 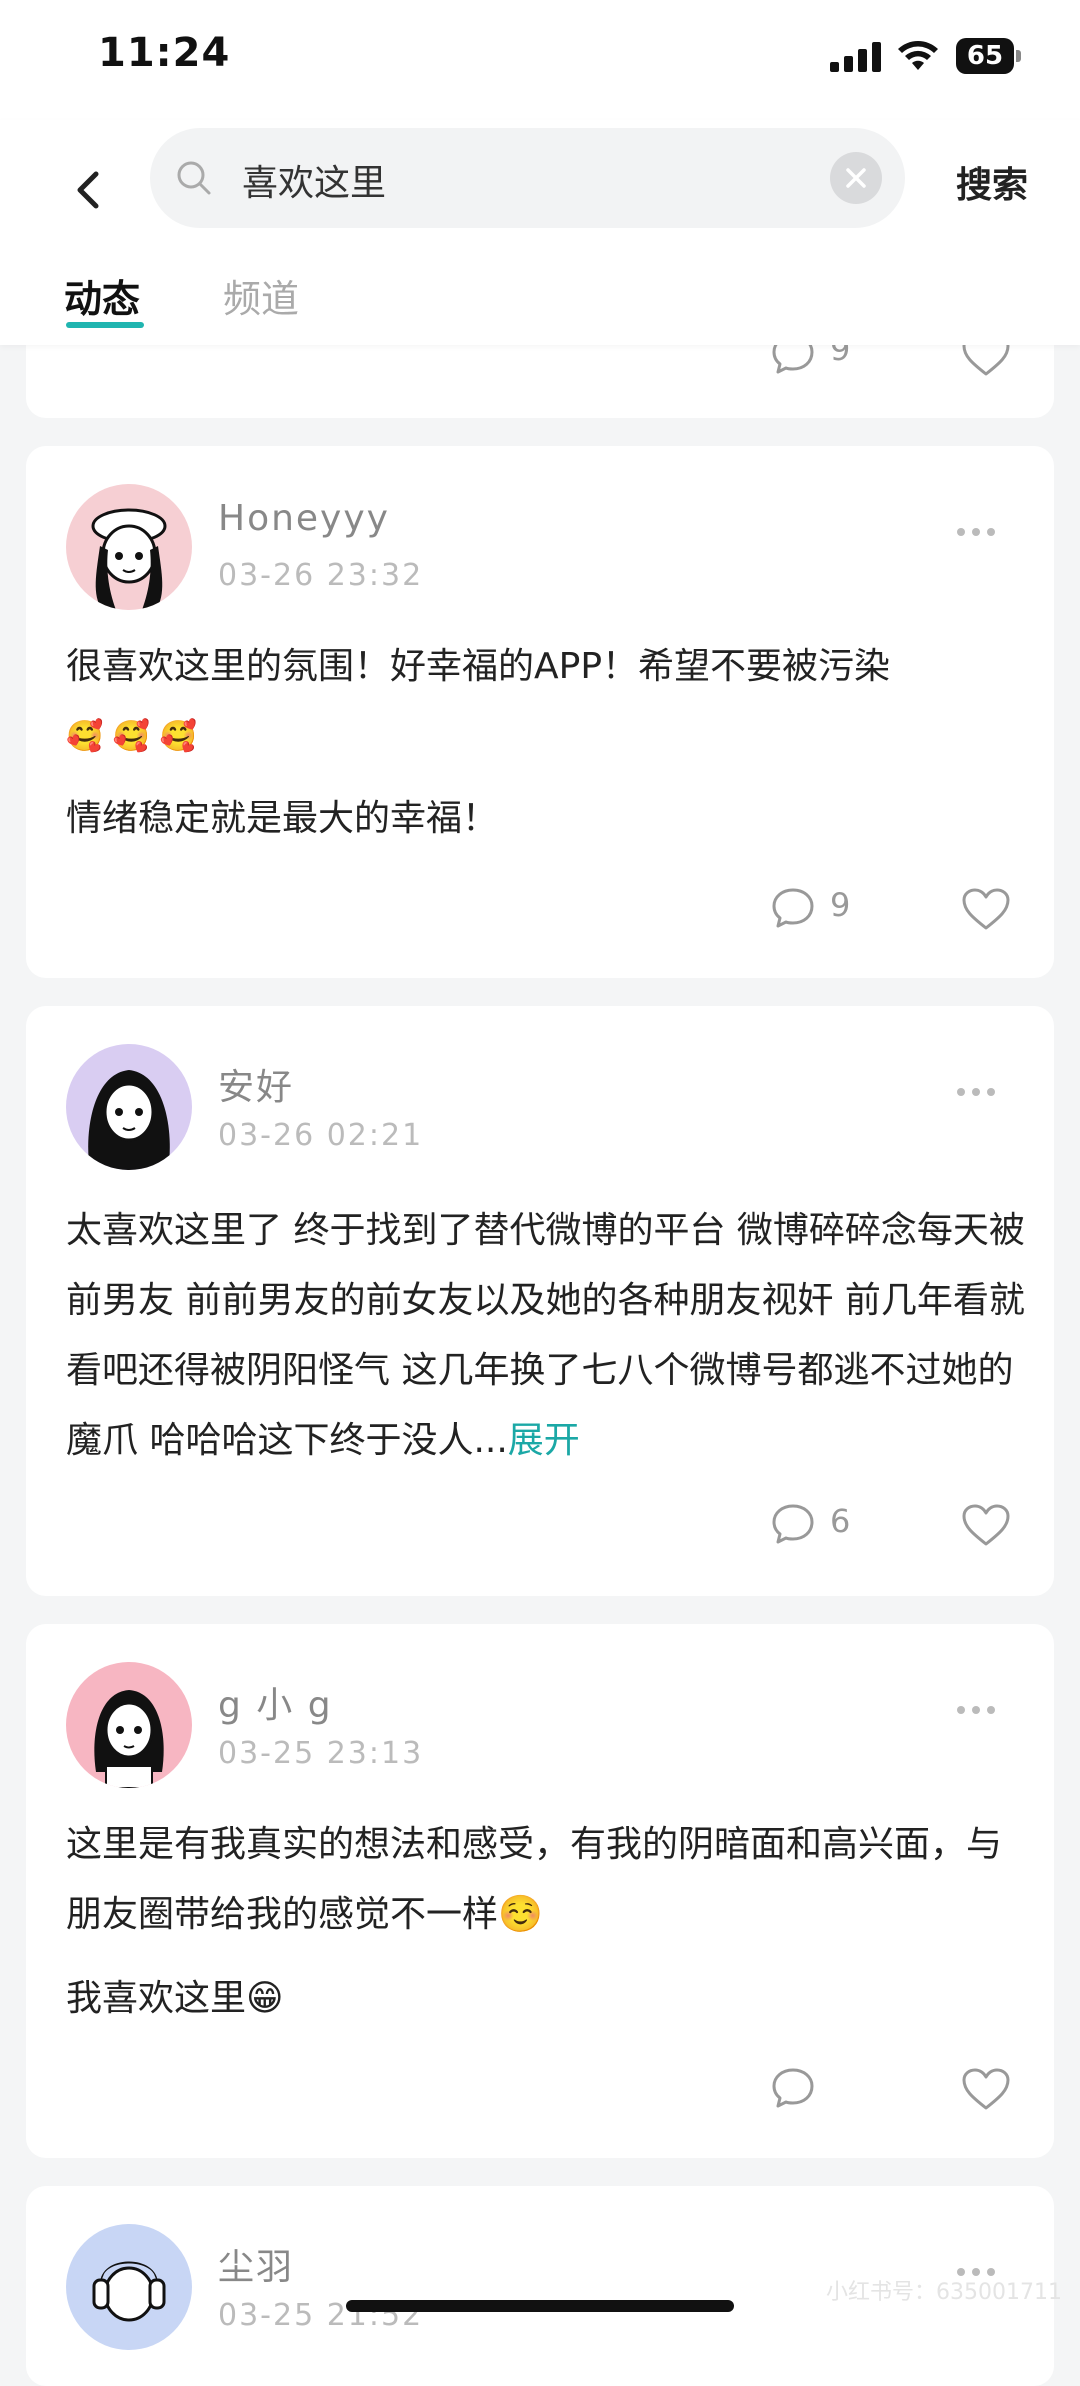 I want to click on post-text: 情绪稳定就是最大的幸福！, so click(x=282, y=818).